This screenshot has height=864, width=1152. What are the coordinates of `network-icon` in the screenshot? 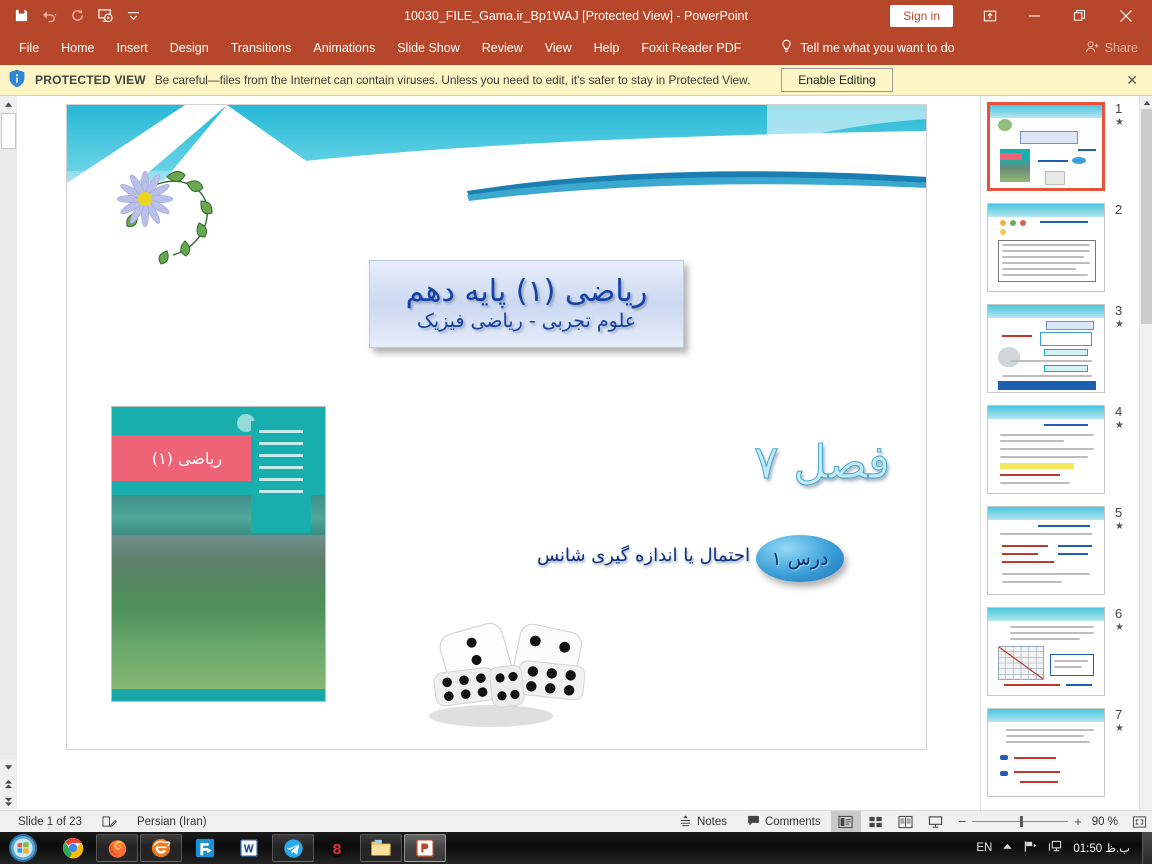 It's located at (1055, 848).